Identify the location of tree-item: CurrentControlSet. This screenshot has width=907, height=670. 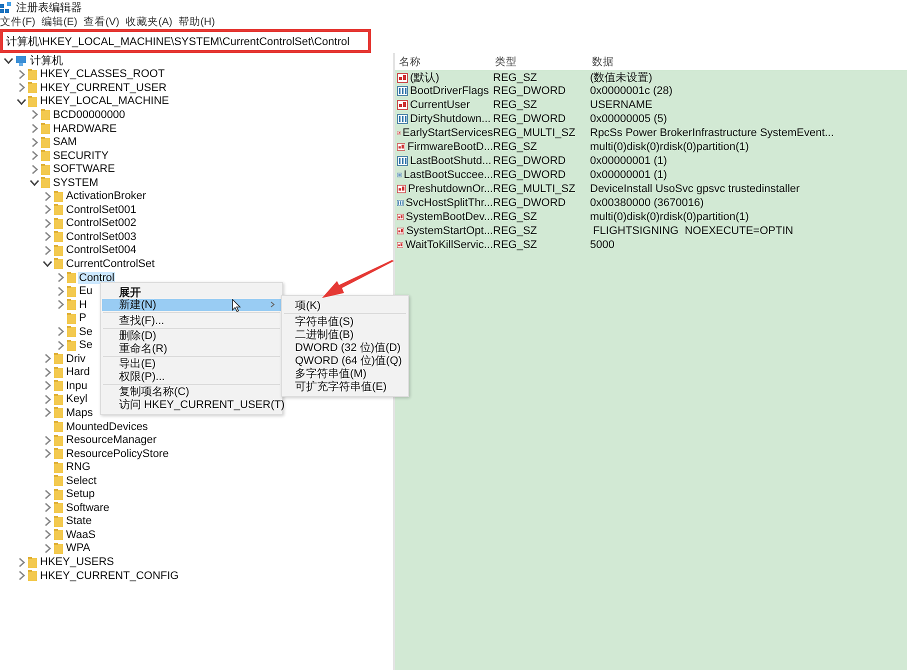
(110, 264).